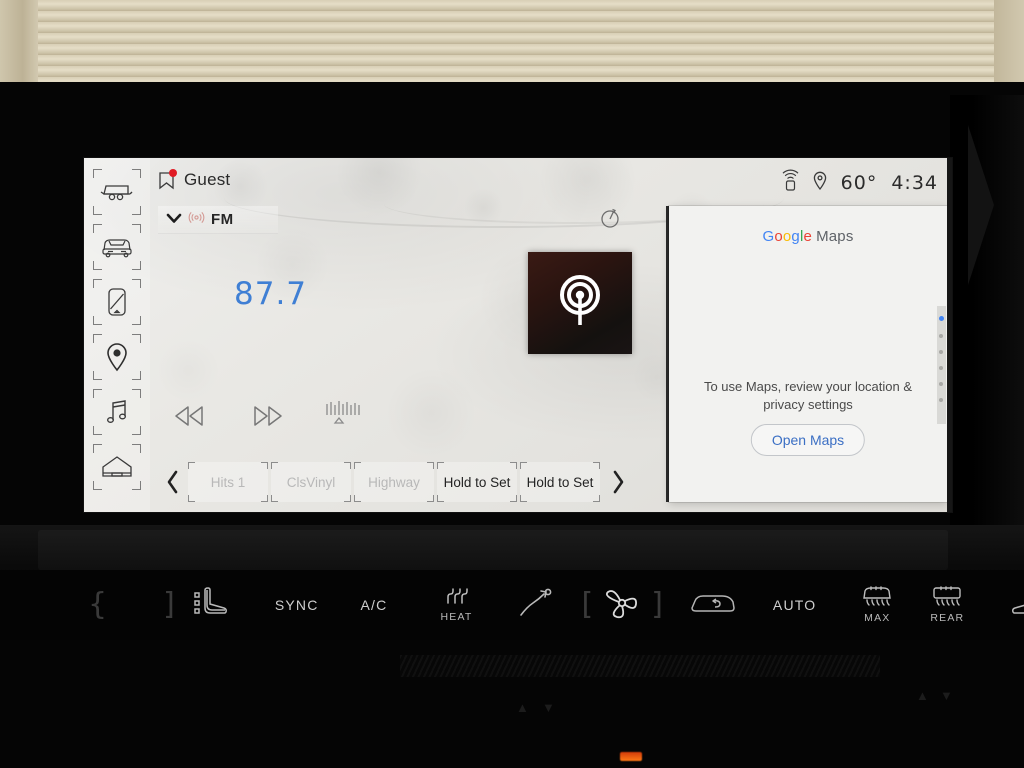  I want to click on bracket-glyph: {, so click(98, 604).